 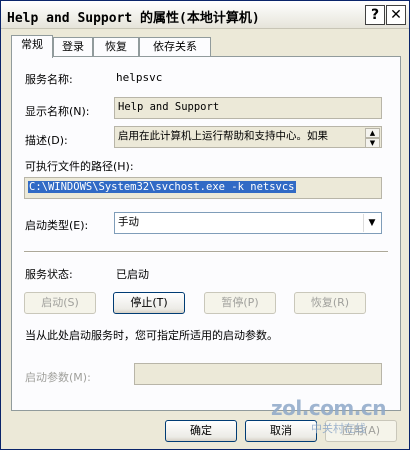 What do you see at coordinates (57, 111) in the screenshot?
I see `display-name-label: 显示名称(N):` at bounding box center [57, 111].